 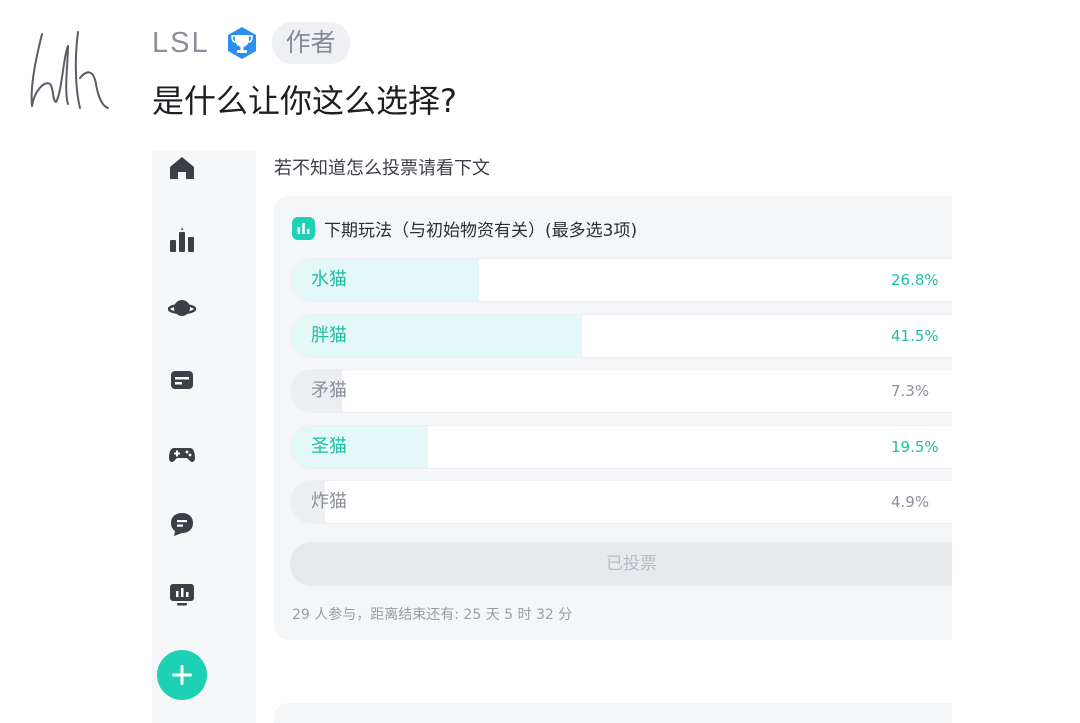 I want to click on poll-option: 矛猫 7.3%, so click(x=621, y=391).